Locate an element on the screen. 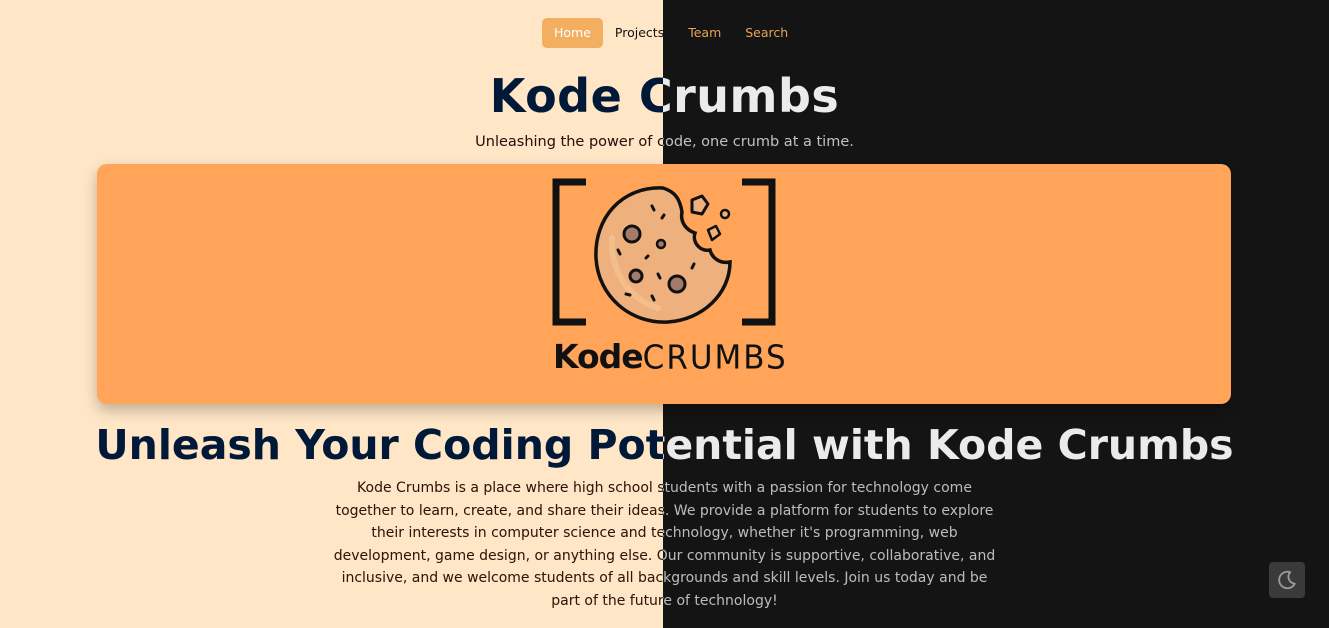  theme-toggle-button is located at coordinates (1287, 580).